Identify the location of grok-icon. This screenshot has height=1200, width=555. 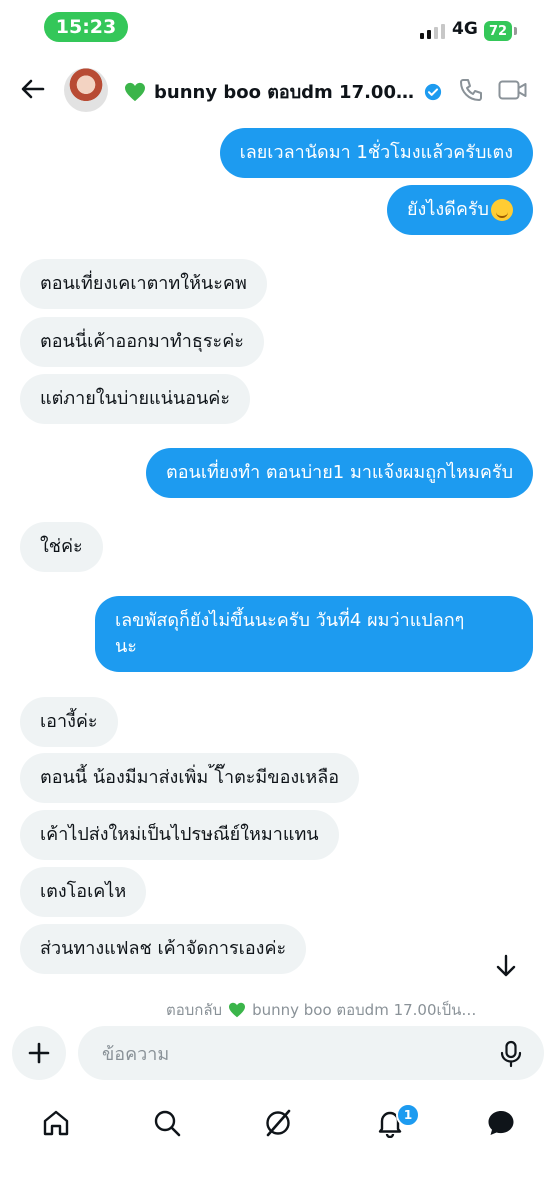
(278, 1123).